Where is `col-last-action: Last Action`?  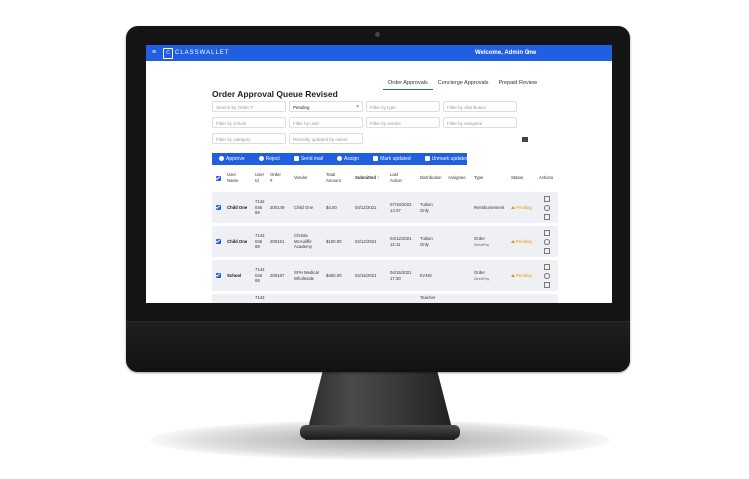
col-last-action: Last Action is located at coordinates (396, 177).